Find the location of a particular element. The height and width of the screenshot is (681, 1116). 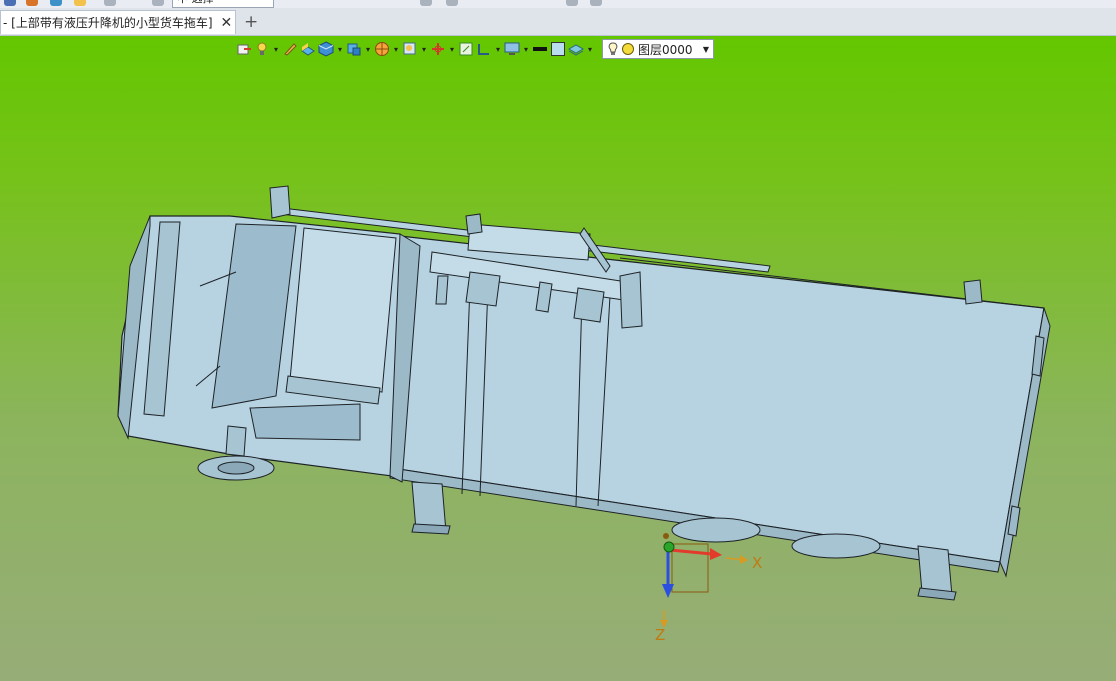

snap-icon is located at coordinates (426, 3).